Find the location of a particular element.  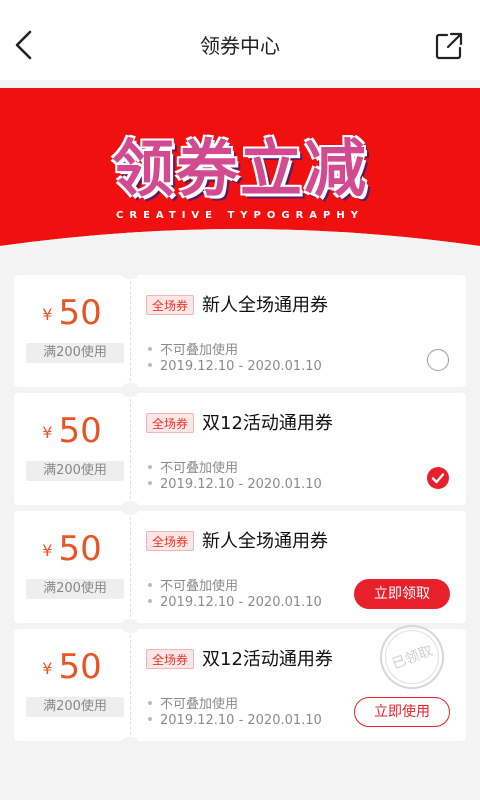

share-icon is located at coordinates (449, 46).